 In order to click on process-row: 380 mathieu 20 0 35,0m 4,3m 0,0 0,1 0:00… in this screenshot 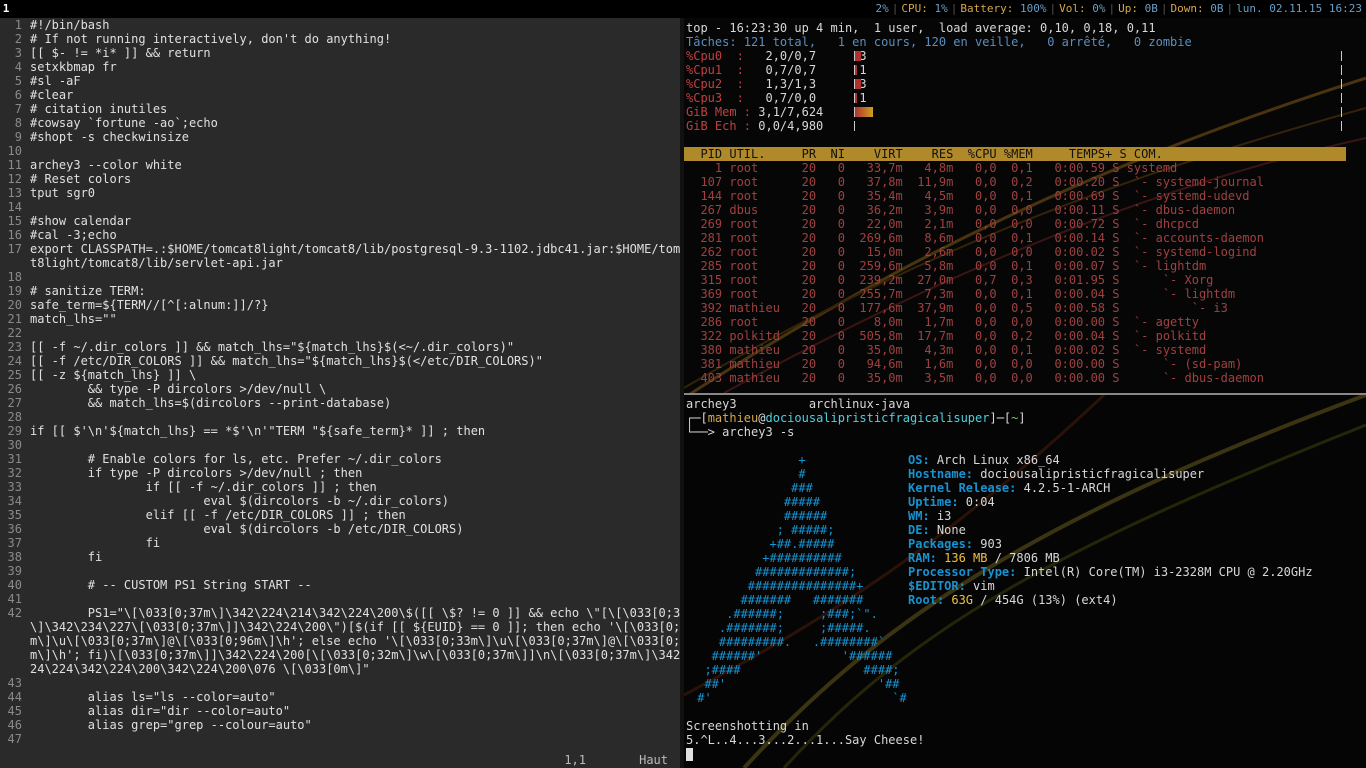, I will do `click(1025, 350)`.